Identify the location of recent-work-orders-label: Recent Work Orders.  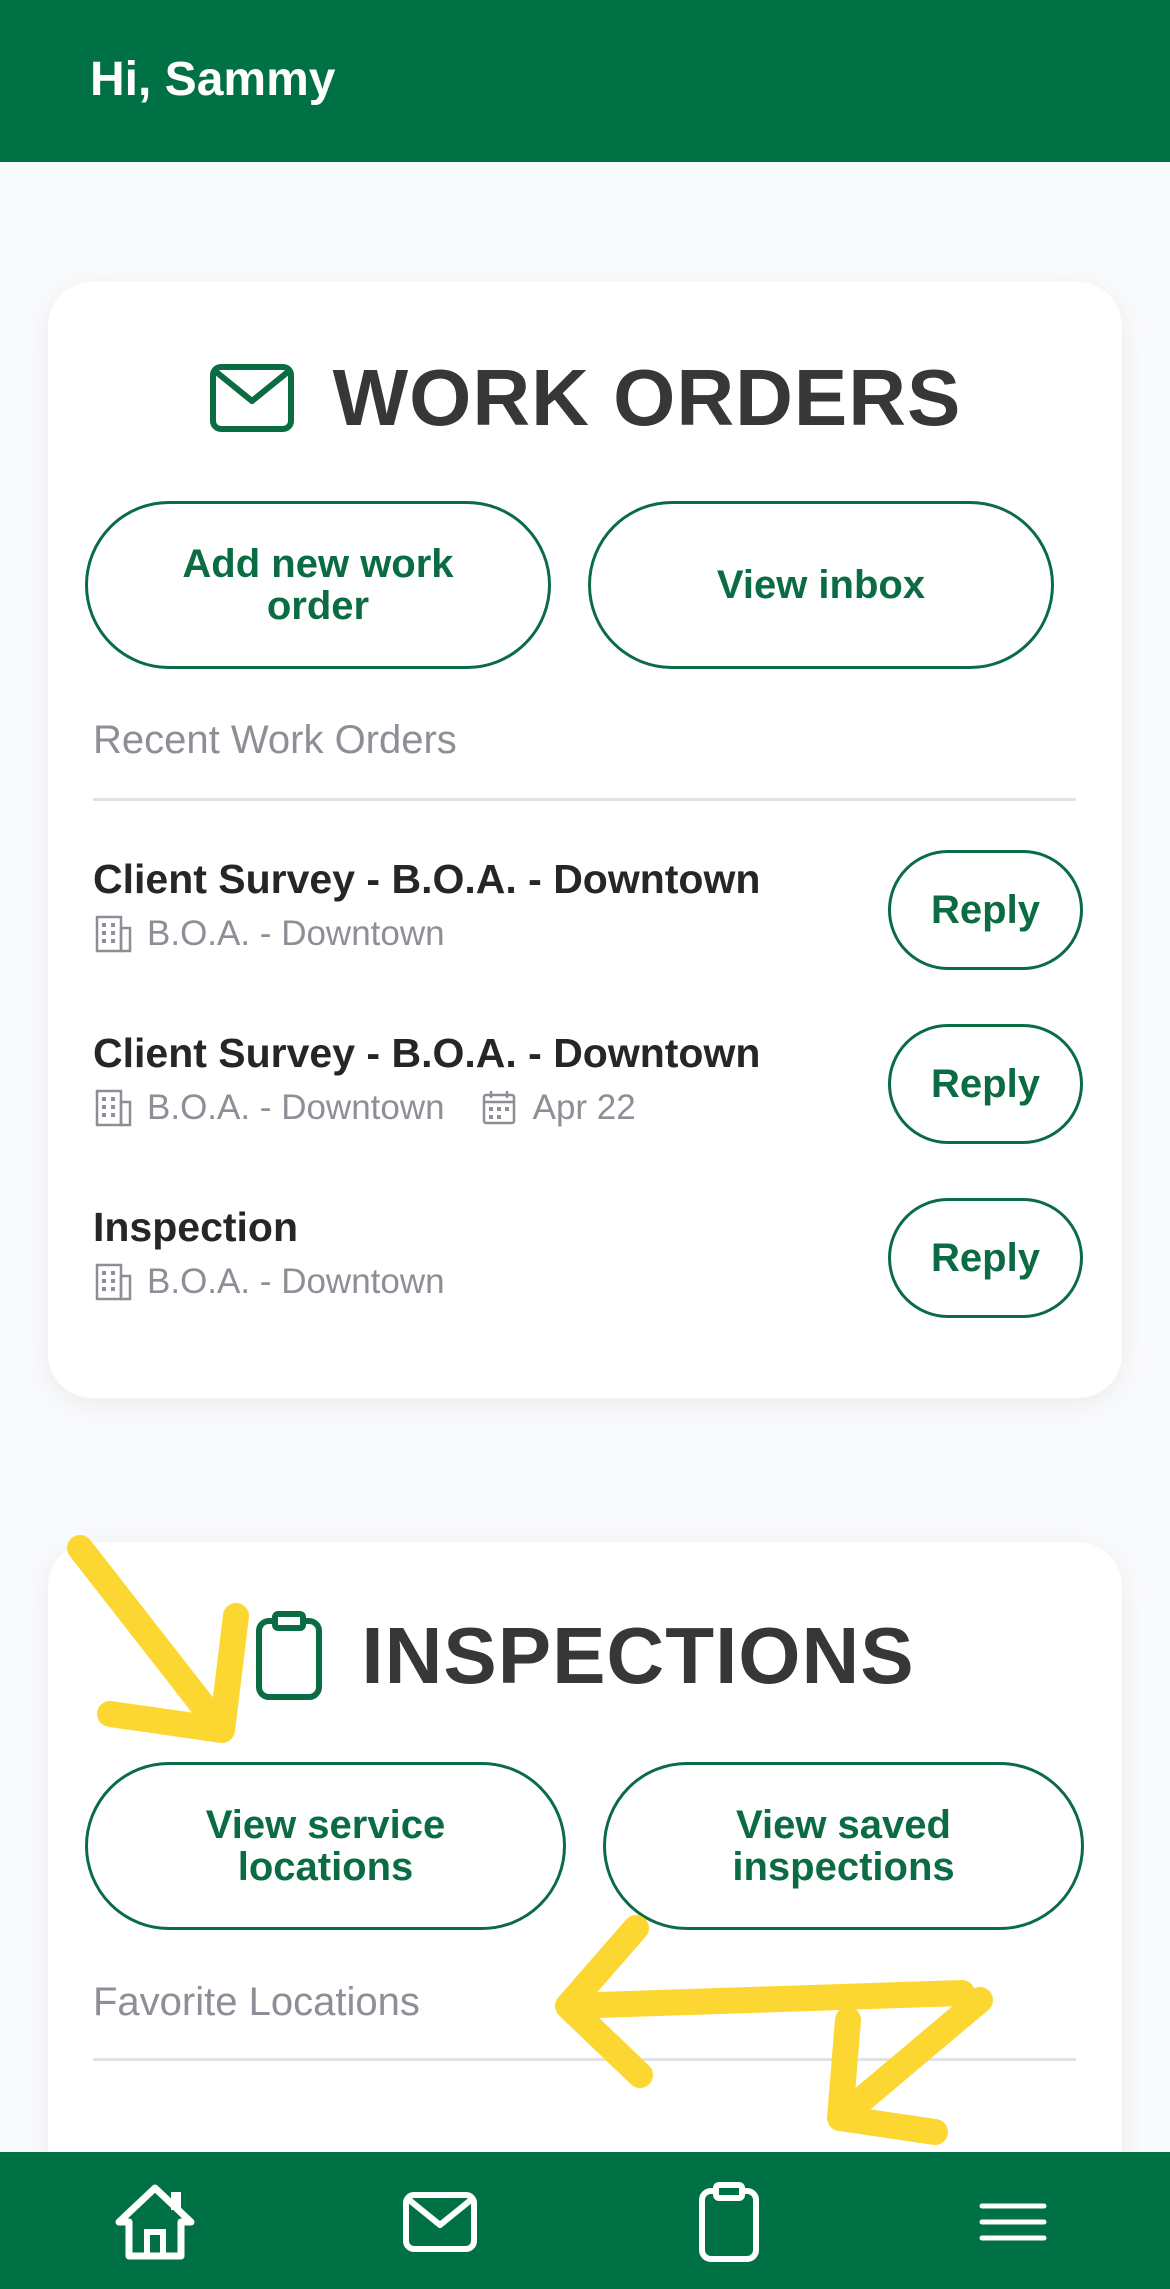
(275, 740).